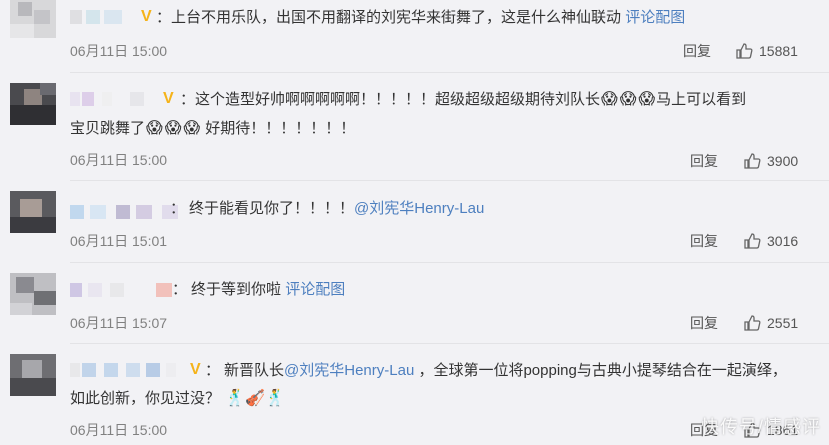  Describe the element at coordinates (421, 17) in the screenshot. I see `comment-text: ：上台不用乐队，出国不用翻译的刘宪华来街舞了，这是什么神仙联动 评论配图` at that location.